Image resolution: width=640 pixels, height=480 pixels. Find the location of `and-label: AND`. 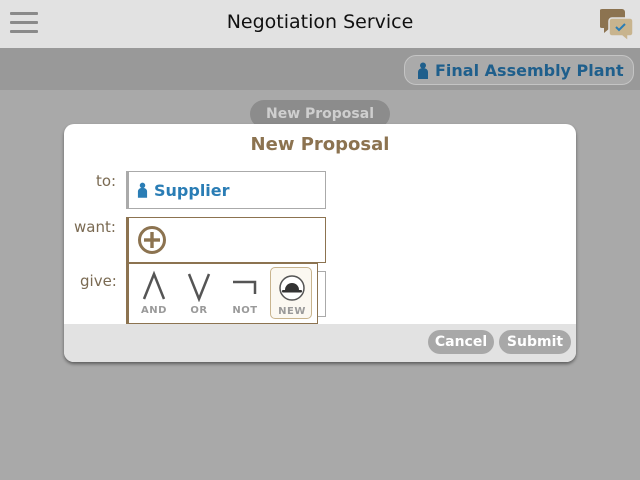

and-label: AND is located at coordinates (154, 310).